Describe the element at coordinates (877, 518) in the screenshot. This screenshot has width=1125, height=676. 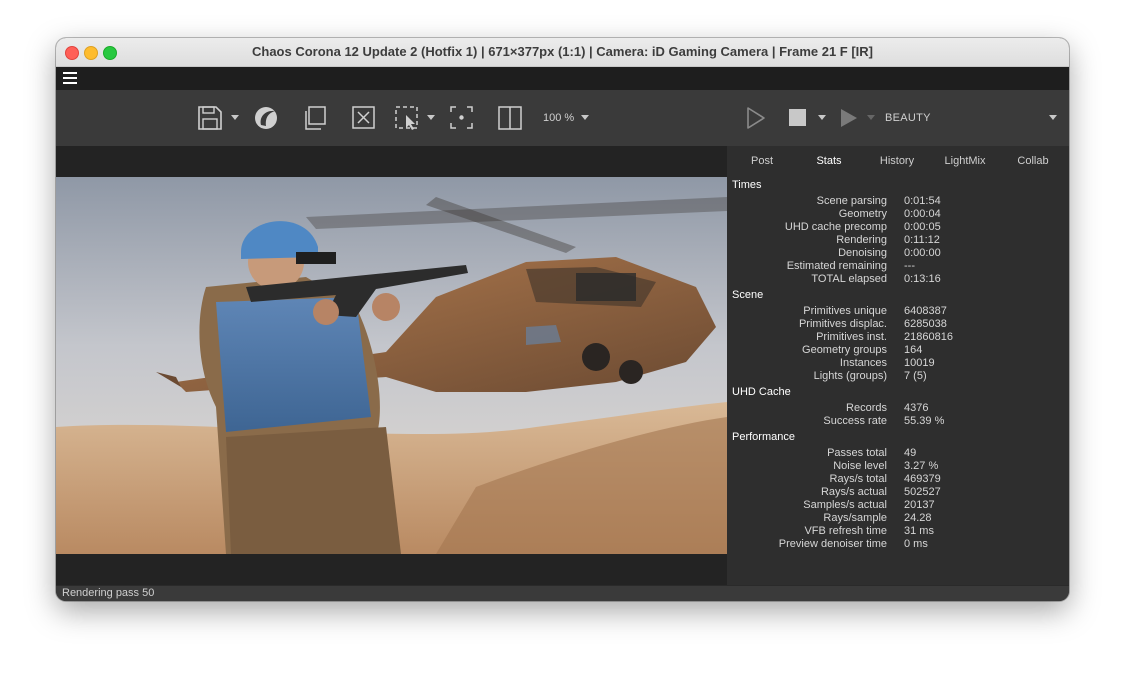
I see `stat-row: Rays/sample 24.28` at that location.